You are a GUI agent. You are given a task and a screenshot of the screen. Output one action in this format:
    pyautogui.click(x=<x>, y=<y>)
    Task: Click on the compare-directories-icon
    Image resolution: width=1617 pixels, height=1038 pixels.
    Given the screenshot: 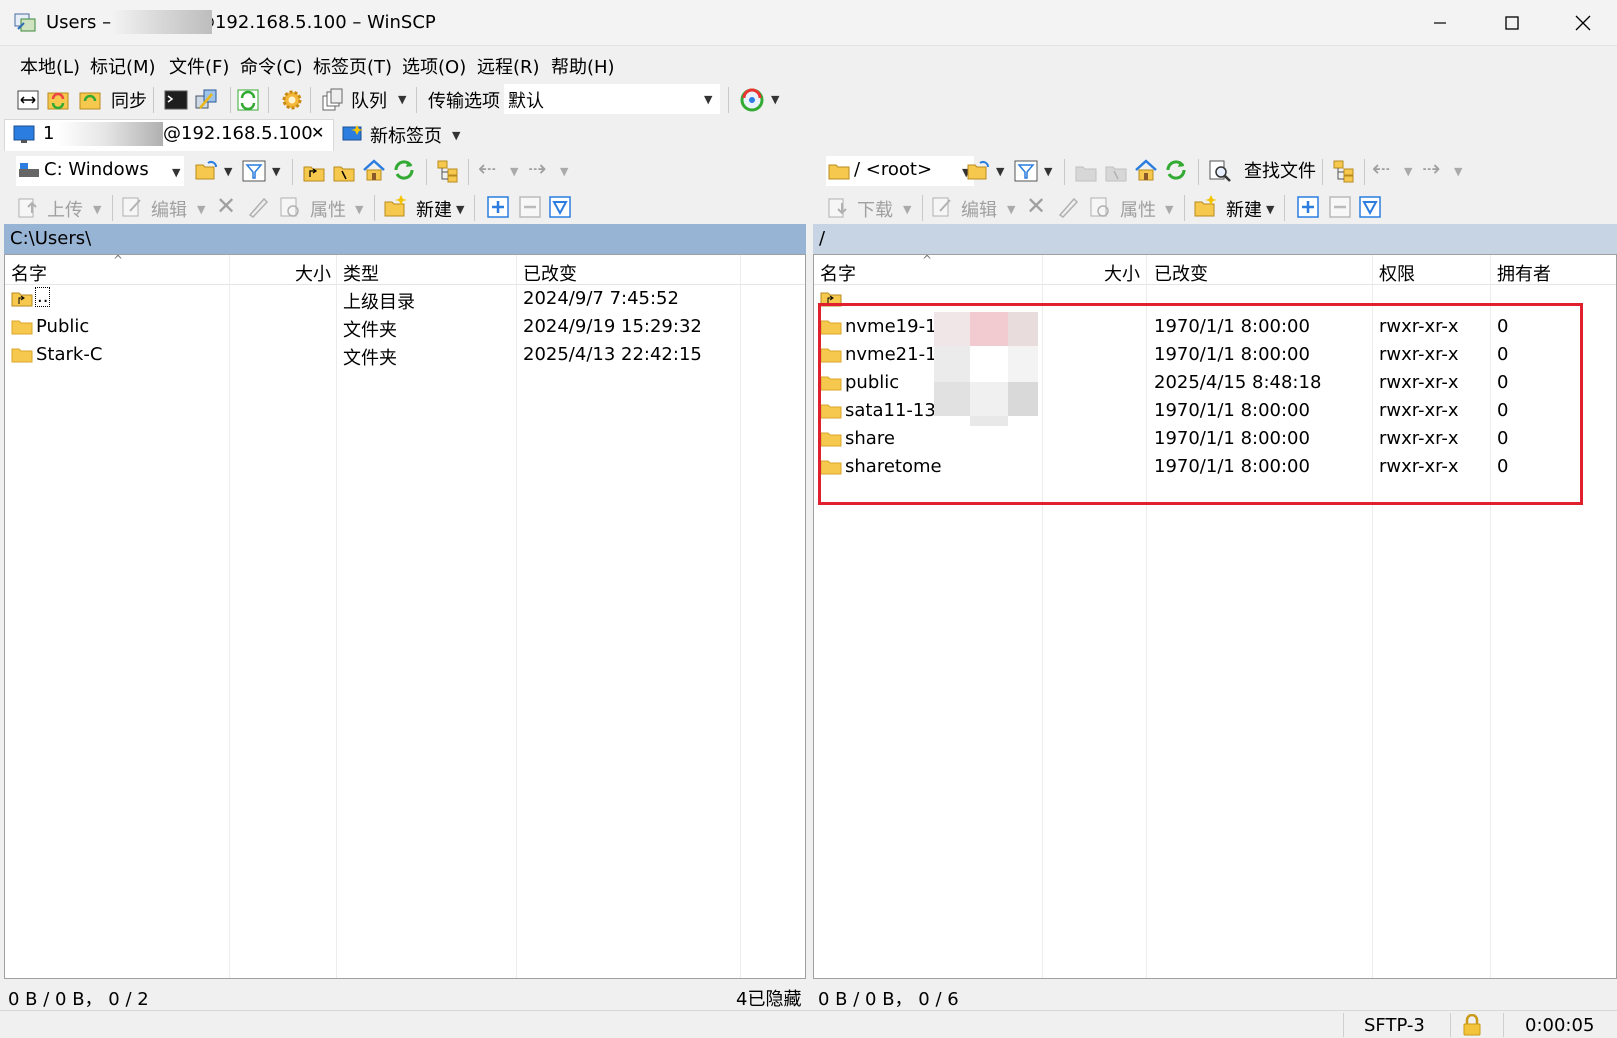 What is the action you would take?
    pyautogui.click(x=28, y=100)
    